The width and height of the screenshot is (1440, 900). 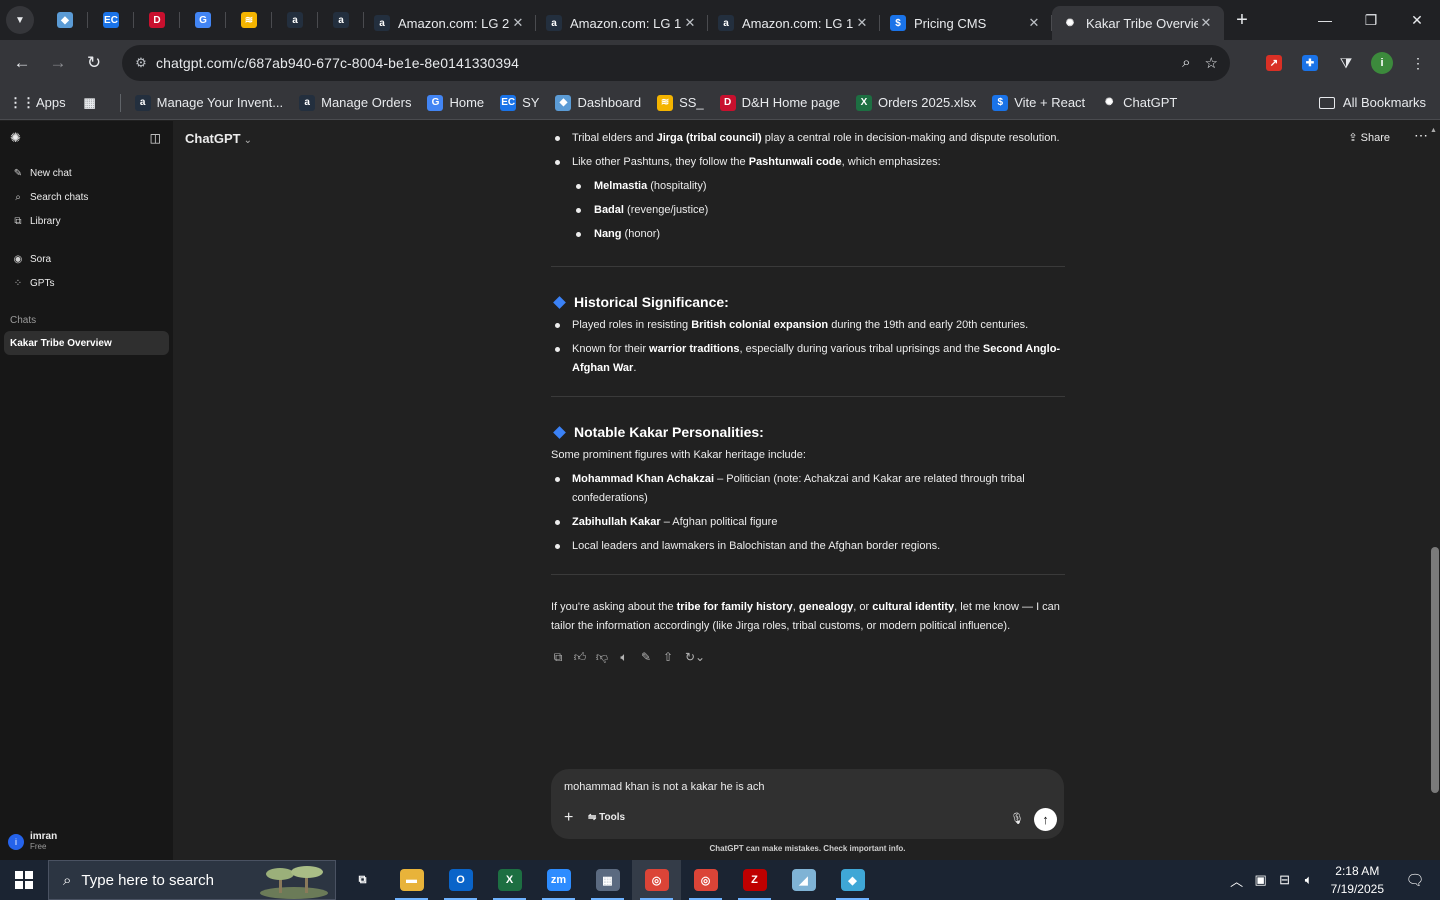 What do you see at coordinates (37, 103) in the screenshot?
I see `bookmark-item: ⋮⋮ Apps` at bounding box center [37, 103].